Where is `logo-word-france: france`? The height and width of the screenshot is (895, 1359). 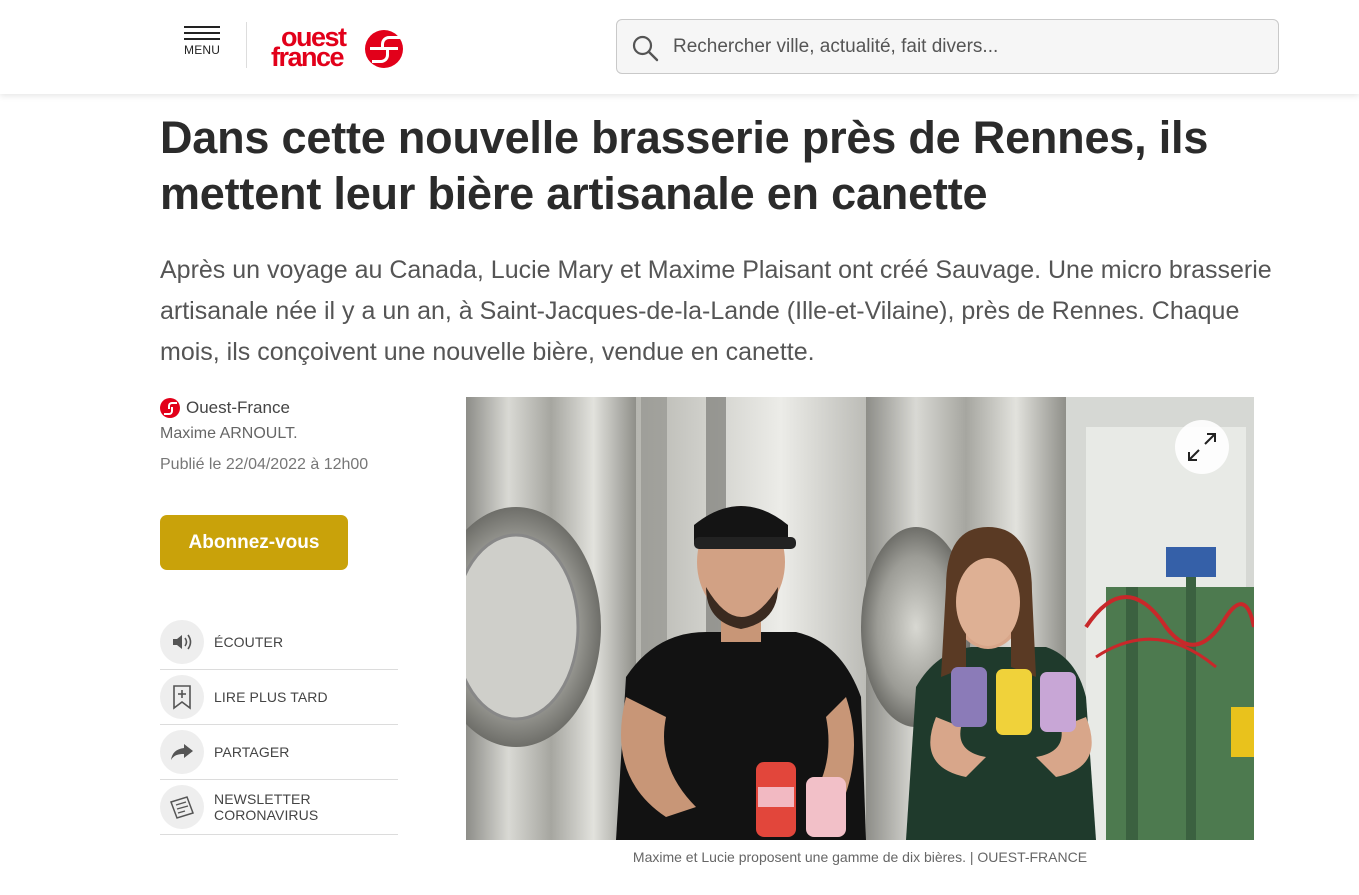
logo-word-france: france is located at coordinates (308, 57).